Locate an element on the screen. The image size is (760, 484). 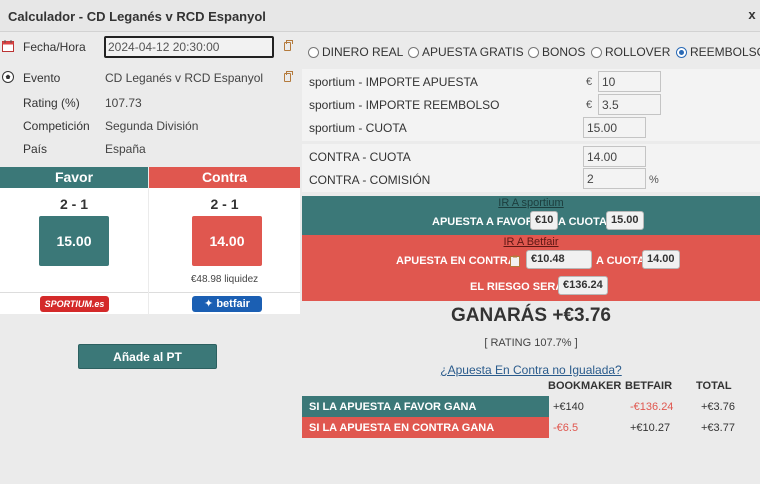
radio-label: BONOS is located at coordinates (564, 52).